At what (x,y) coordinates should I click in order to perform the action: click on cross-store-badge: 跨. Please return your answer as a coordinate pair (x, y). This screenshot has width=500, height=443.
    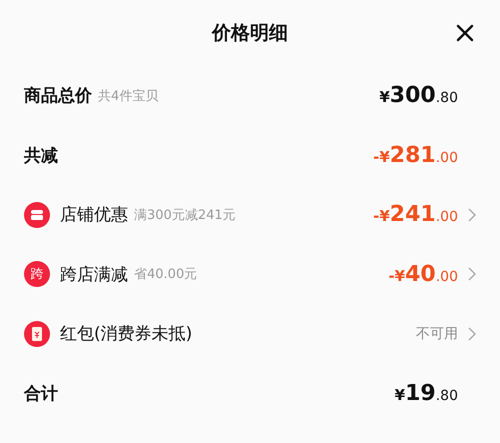
    Looking at the image, I should click on (37, 274).